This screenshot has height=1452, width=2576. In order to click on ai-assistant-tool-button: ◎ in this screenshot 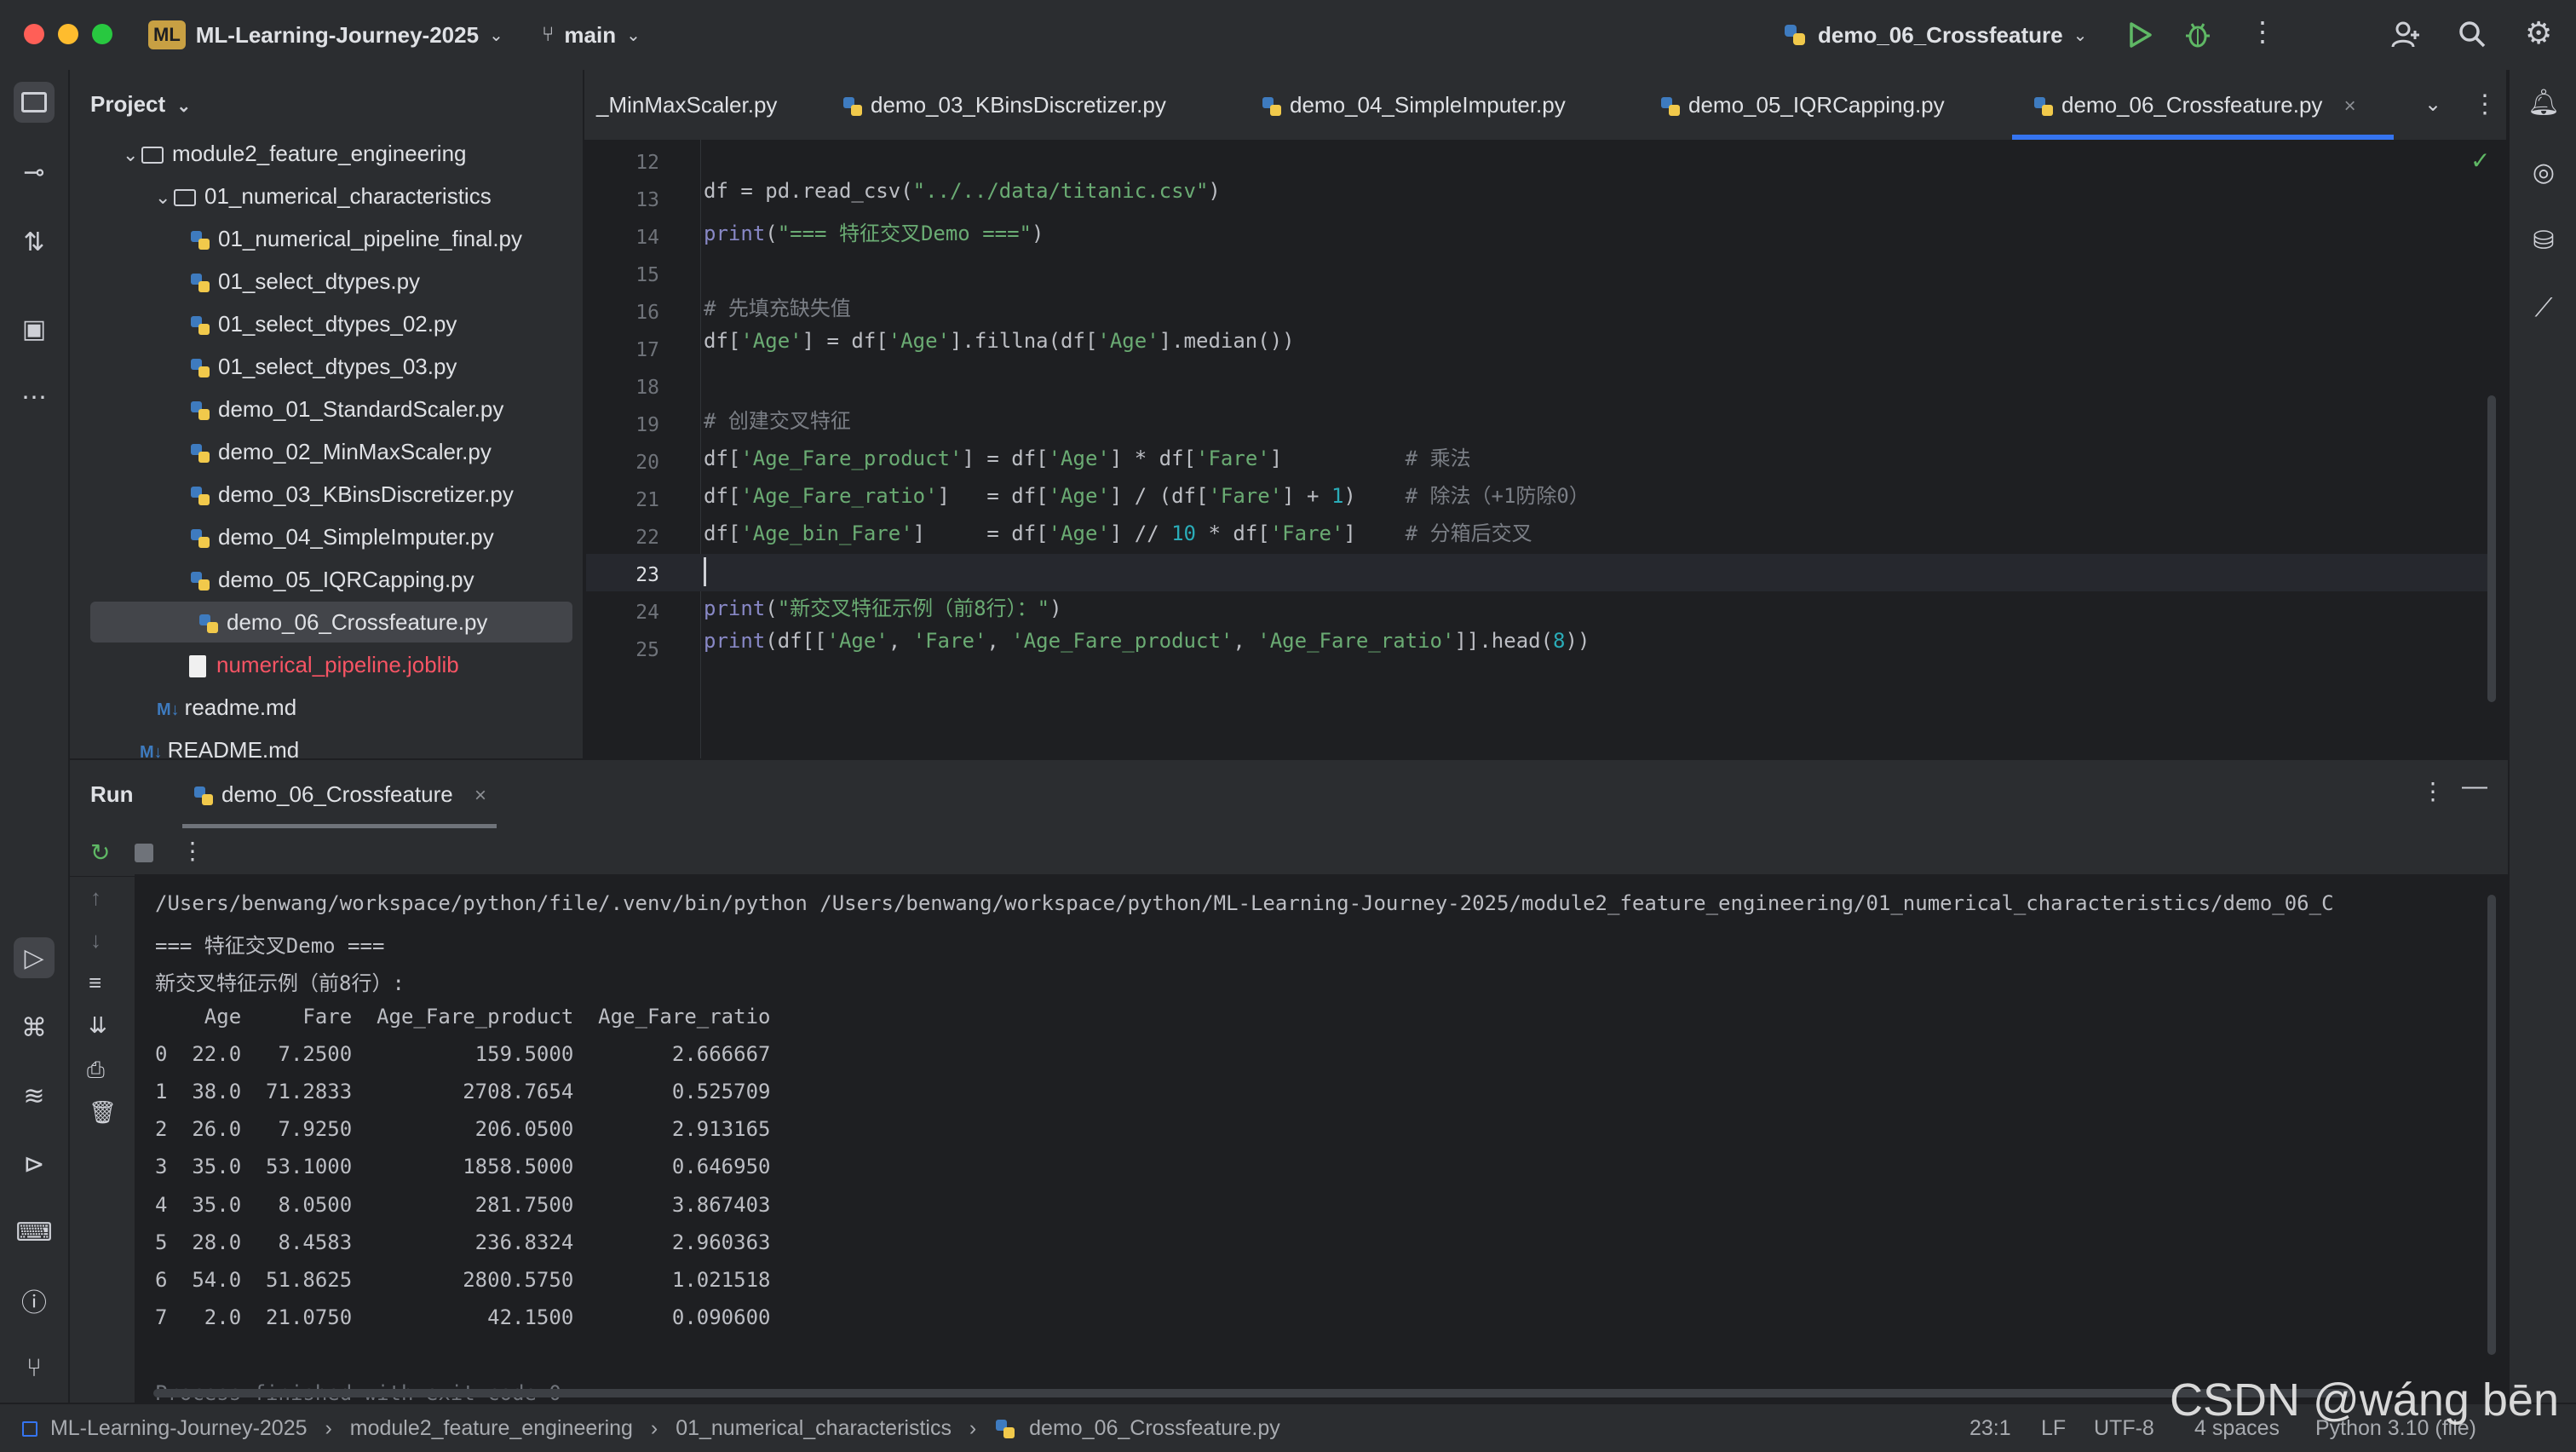, I will do `click(2544, 172)`.